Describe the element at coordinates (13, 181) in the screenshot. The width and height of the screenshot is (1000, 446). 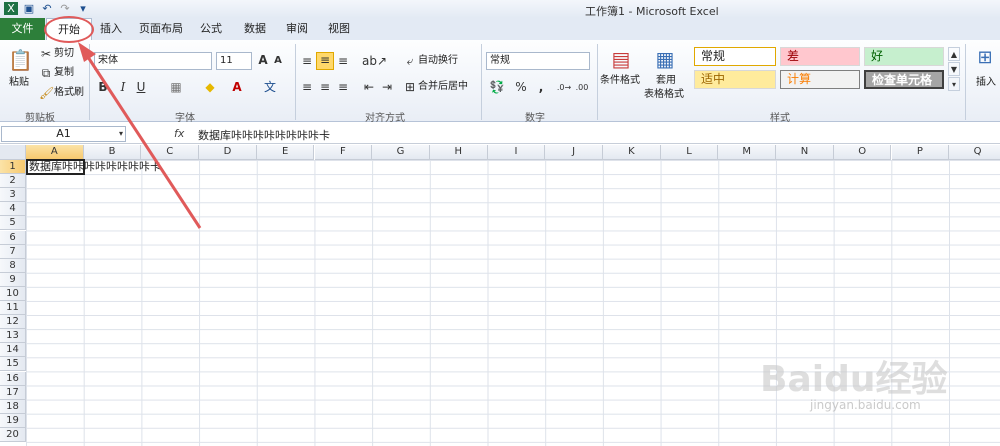
I see `row-header-2: 2` at that location.